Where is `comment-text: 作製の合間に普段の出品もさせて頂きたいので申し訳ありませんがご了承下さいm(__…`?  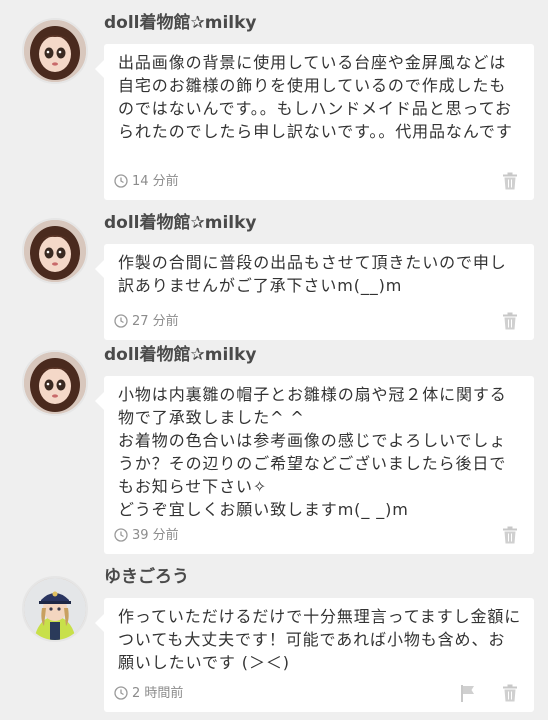
comment-text: 作製の合間に普段の出品もさせて頂きたいので申し訳ありませんがご了承下さいm(__… is located at coordinates (312, 274).